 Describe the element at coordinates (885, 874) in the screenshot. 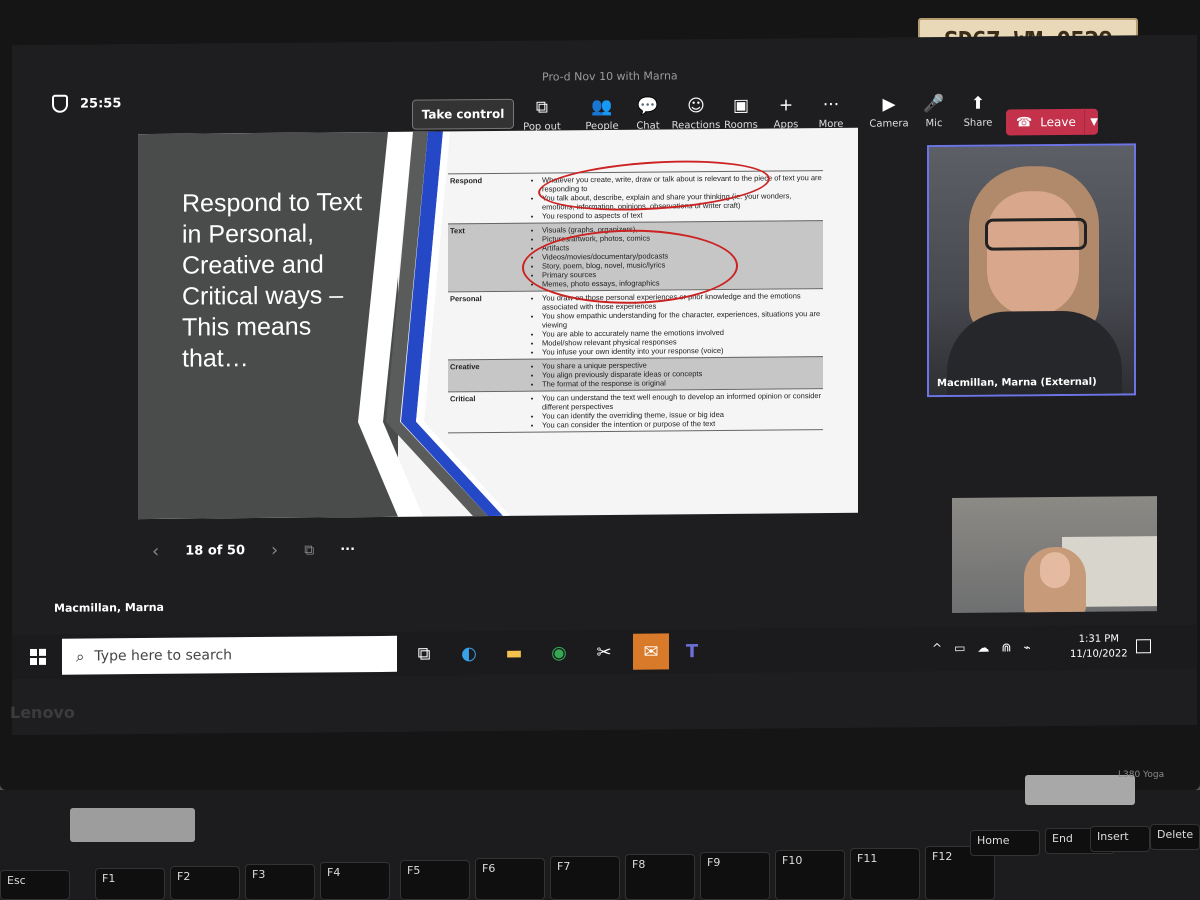

I see `key-f11: F11` at that location.